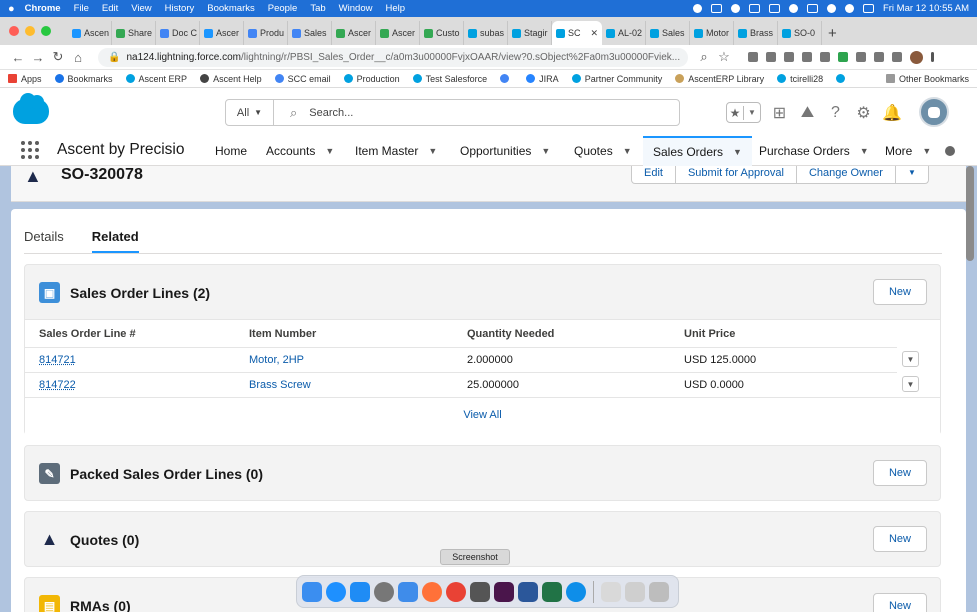 The image size is (977, 612). Describe the element at coordinates (480, 591) in the screenshot. I see `screenshot-icon` at that location.